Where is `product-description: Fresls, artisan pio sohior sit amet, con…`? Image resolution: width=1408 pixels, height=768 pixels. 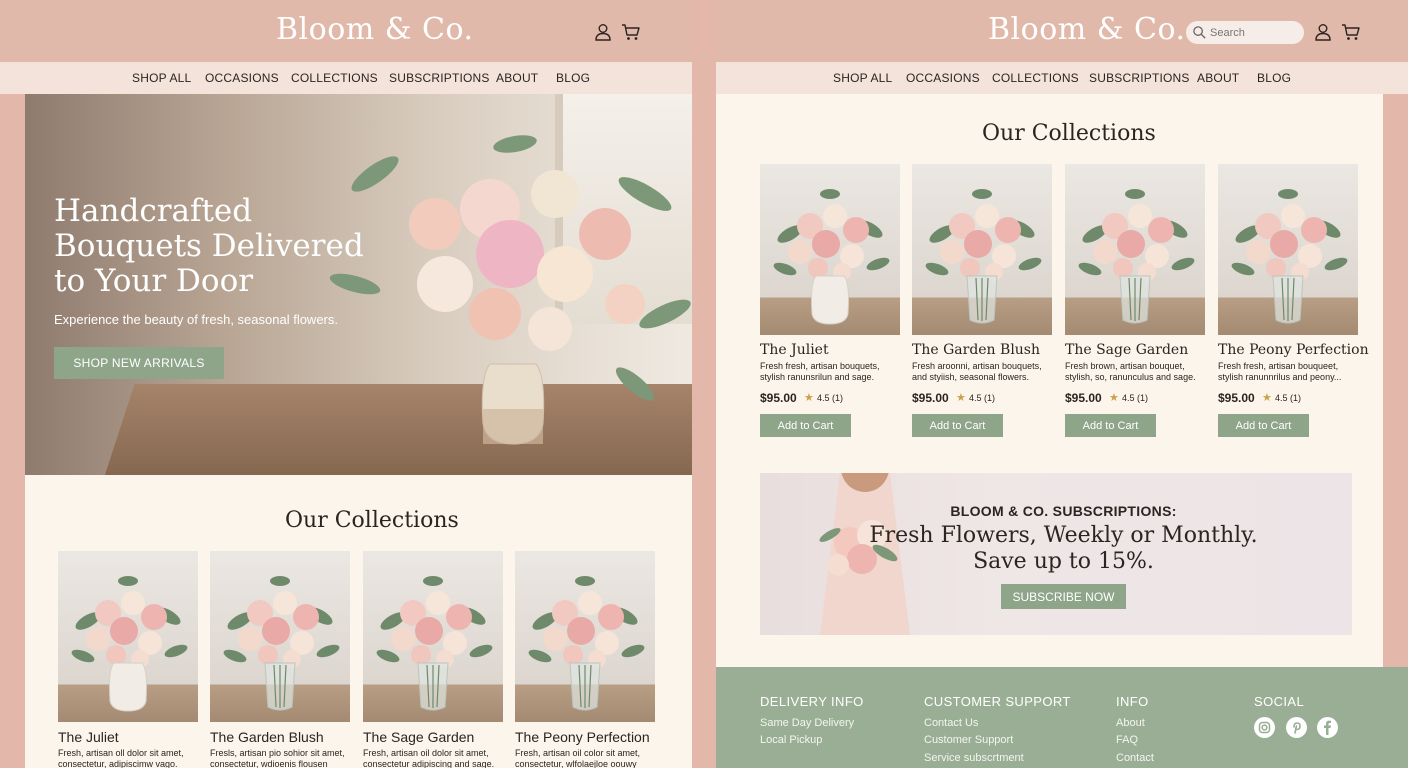
product-description: Fresls, artisan pio sohior sit amet, con… is located at coordinates (277, 758).